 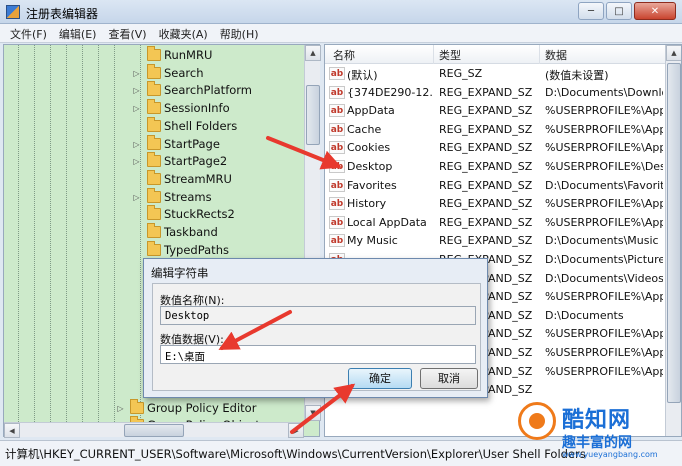 I want to click on tree-node: StuckRects2, so click(x=154, y=214).